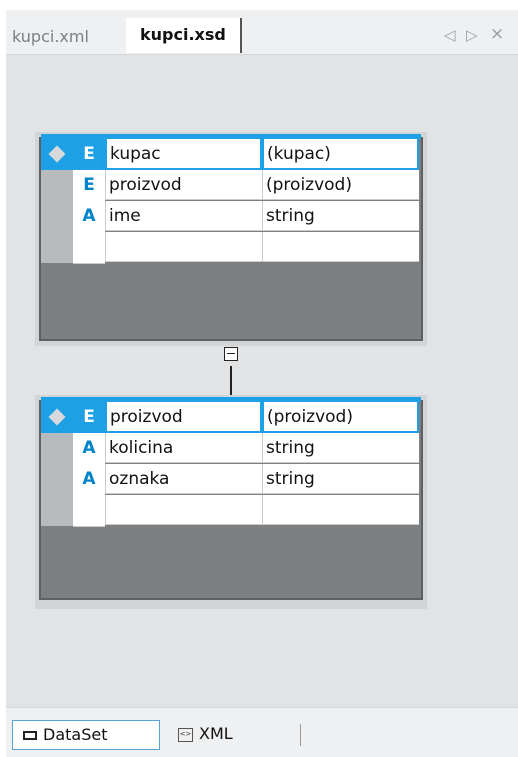 The image size is (518, 757). Describe the element at coordinates (185, 734) in the screenshot. I see `xml-code-icon: <>` at that location.